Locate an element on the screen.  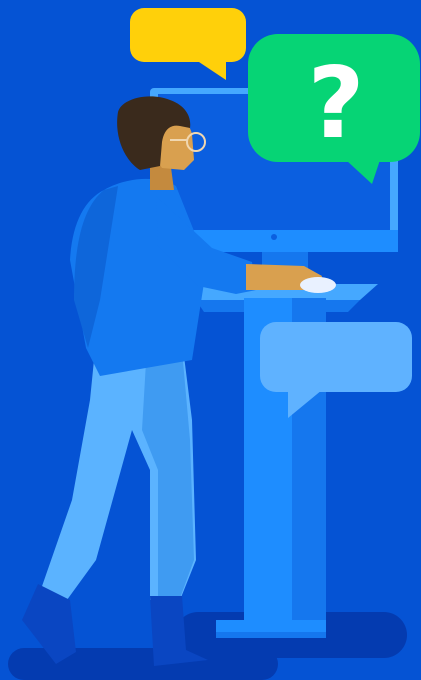
help-speech-bubble: ? is located at coordinates (334, 109).